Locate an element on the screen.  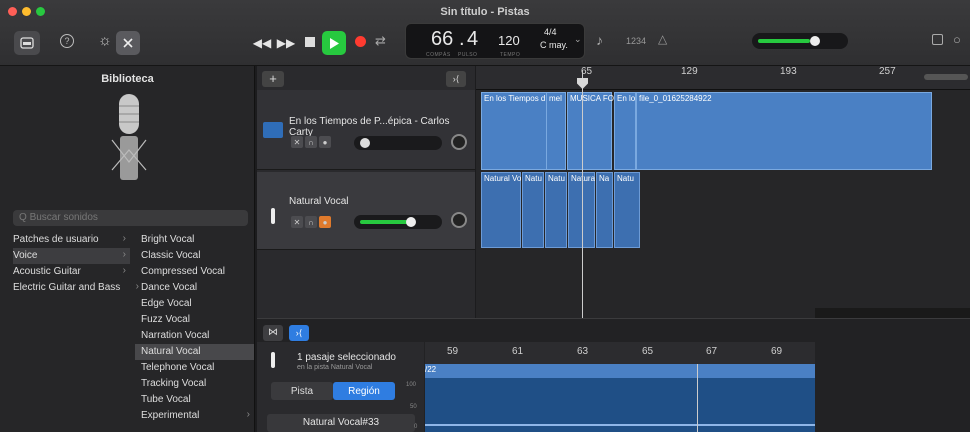
master-volume-slider is located at coordinates (800, 41).